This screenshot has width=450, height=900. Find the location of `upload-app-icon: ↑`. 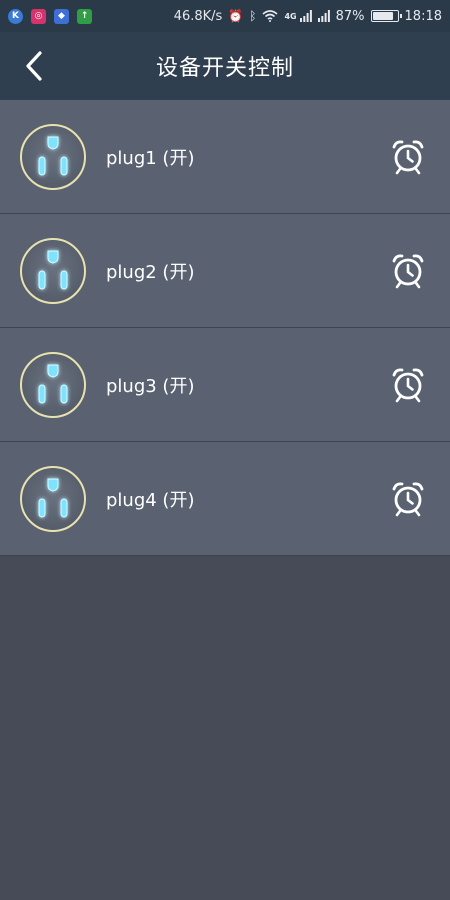

upload-app-icon: ↑ is located at coordinates (84, 16).